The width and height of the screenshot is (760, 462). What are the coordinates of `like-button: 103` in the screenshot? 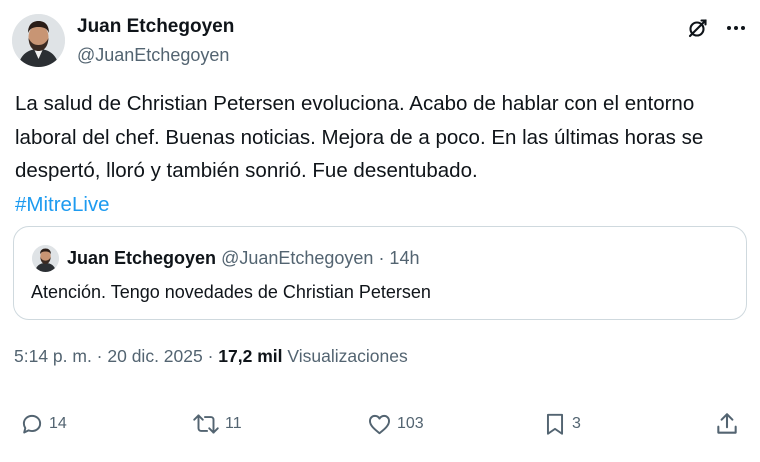 It's located at (395, 424).